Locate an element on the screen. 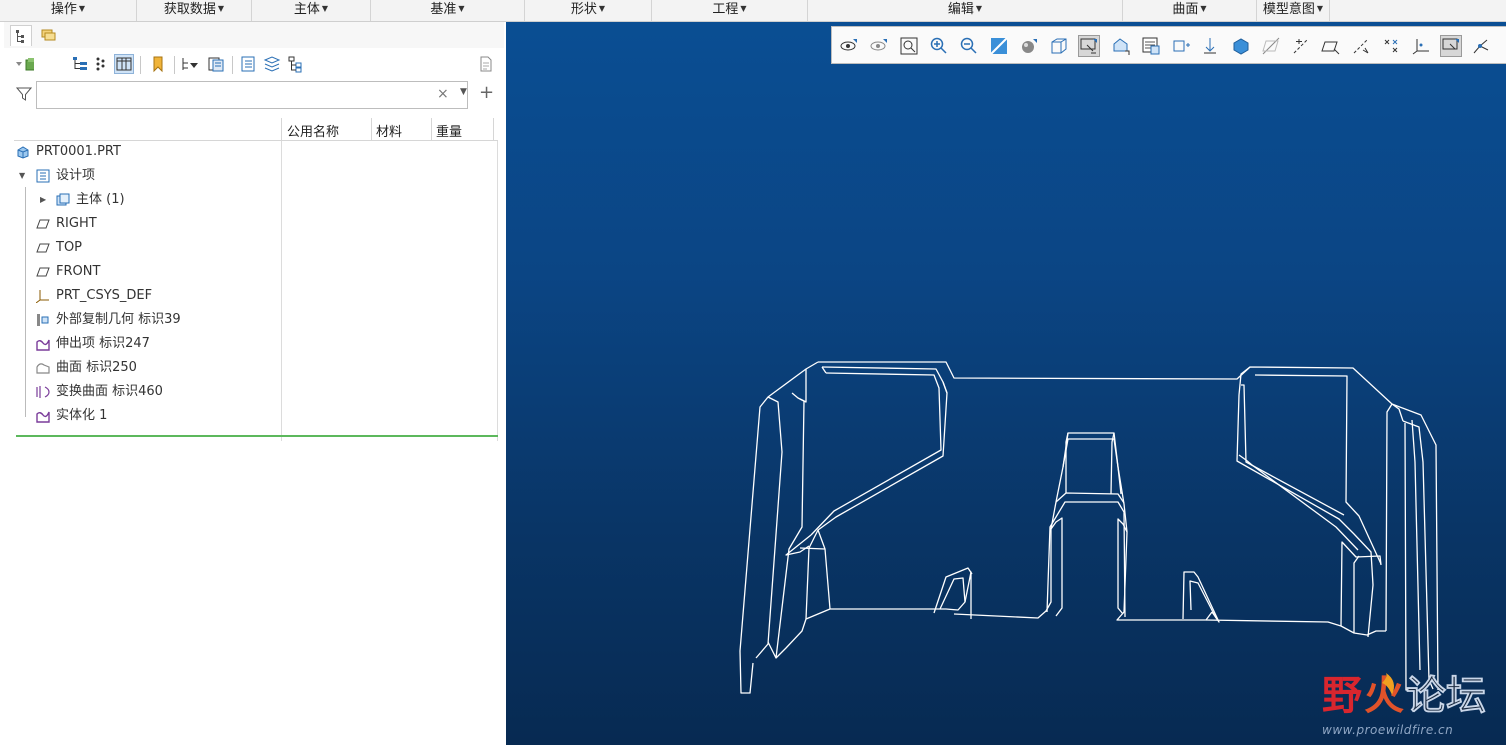 This screenshot has height=745, width=1506. left-rib-triangle is located at coordinates (953, 590).